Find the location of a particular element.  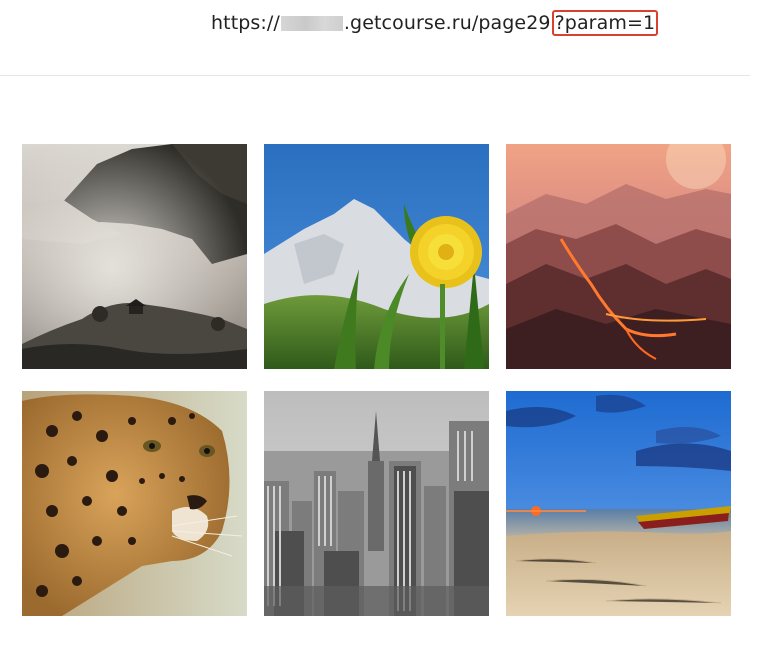

gallery-image-beach is located at coordinates (618, 503).